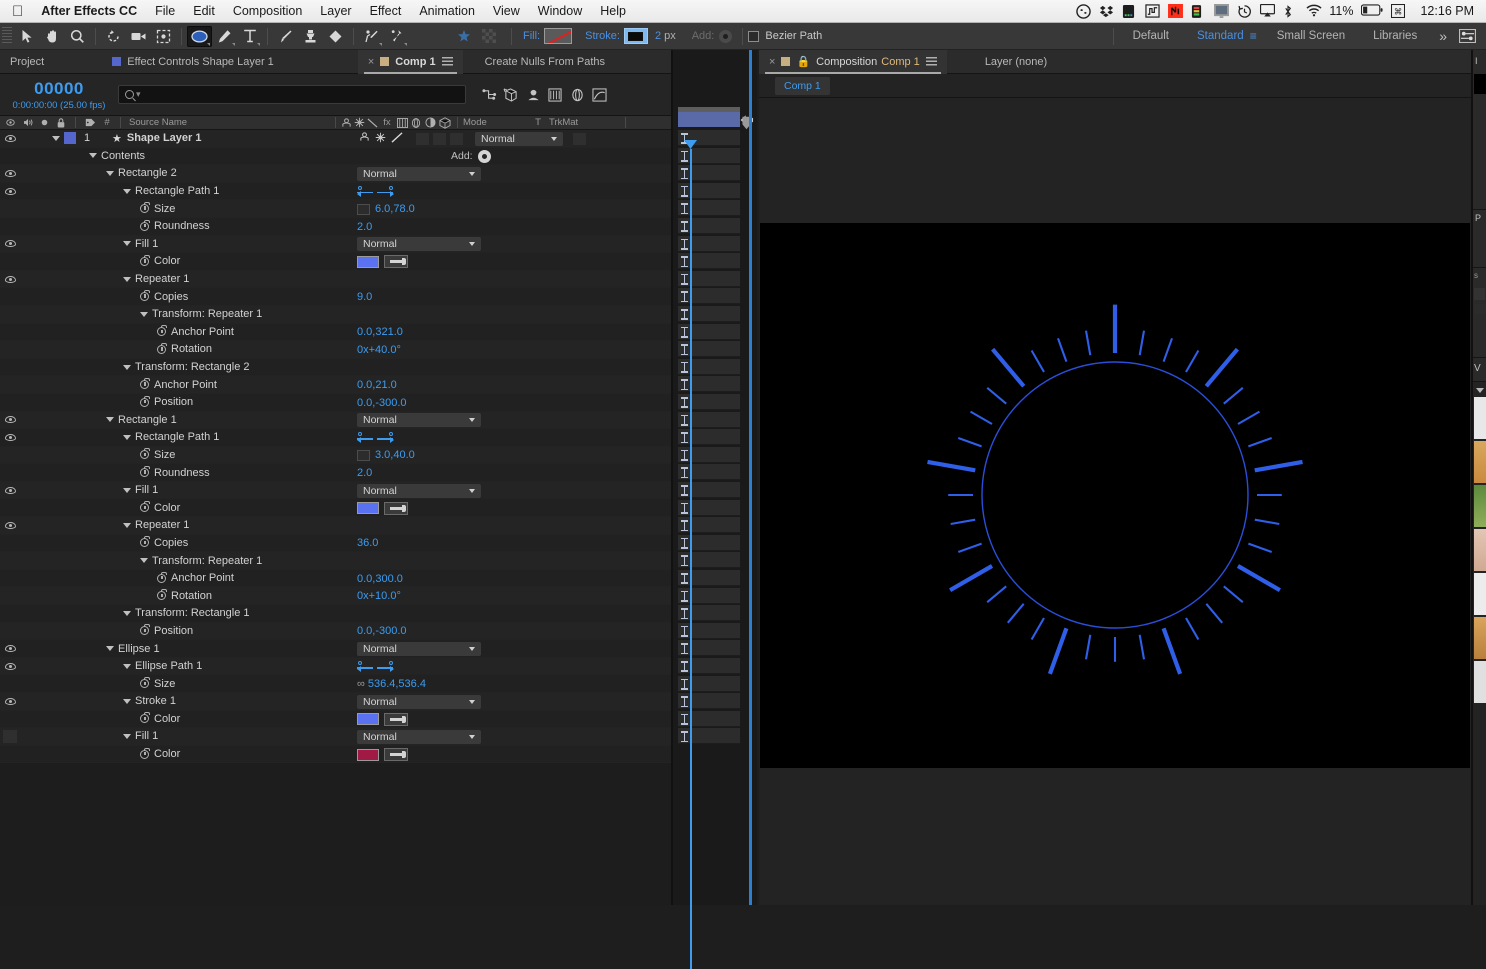 This screenshot has width=1486, height=969. What do you see at coordinates (1447, 11) in the screenshot?
I see `mac-clock: 12:16 PM` at bounding box center [1447, 11].